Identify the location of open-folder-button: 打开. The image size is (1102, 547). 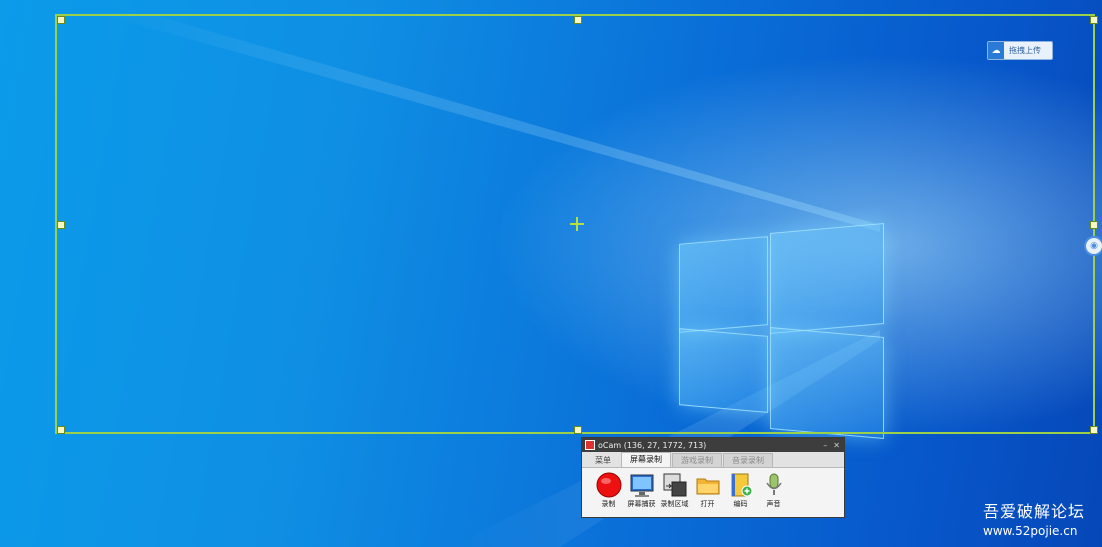
(707, 490).